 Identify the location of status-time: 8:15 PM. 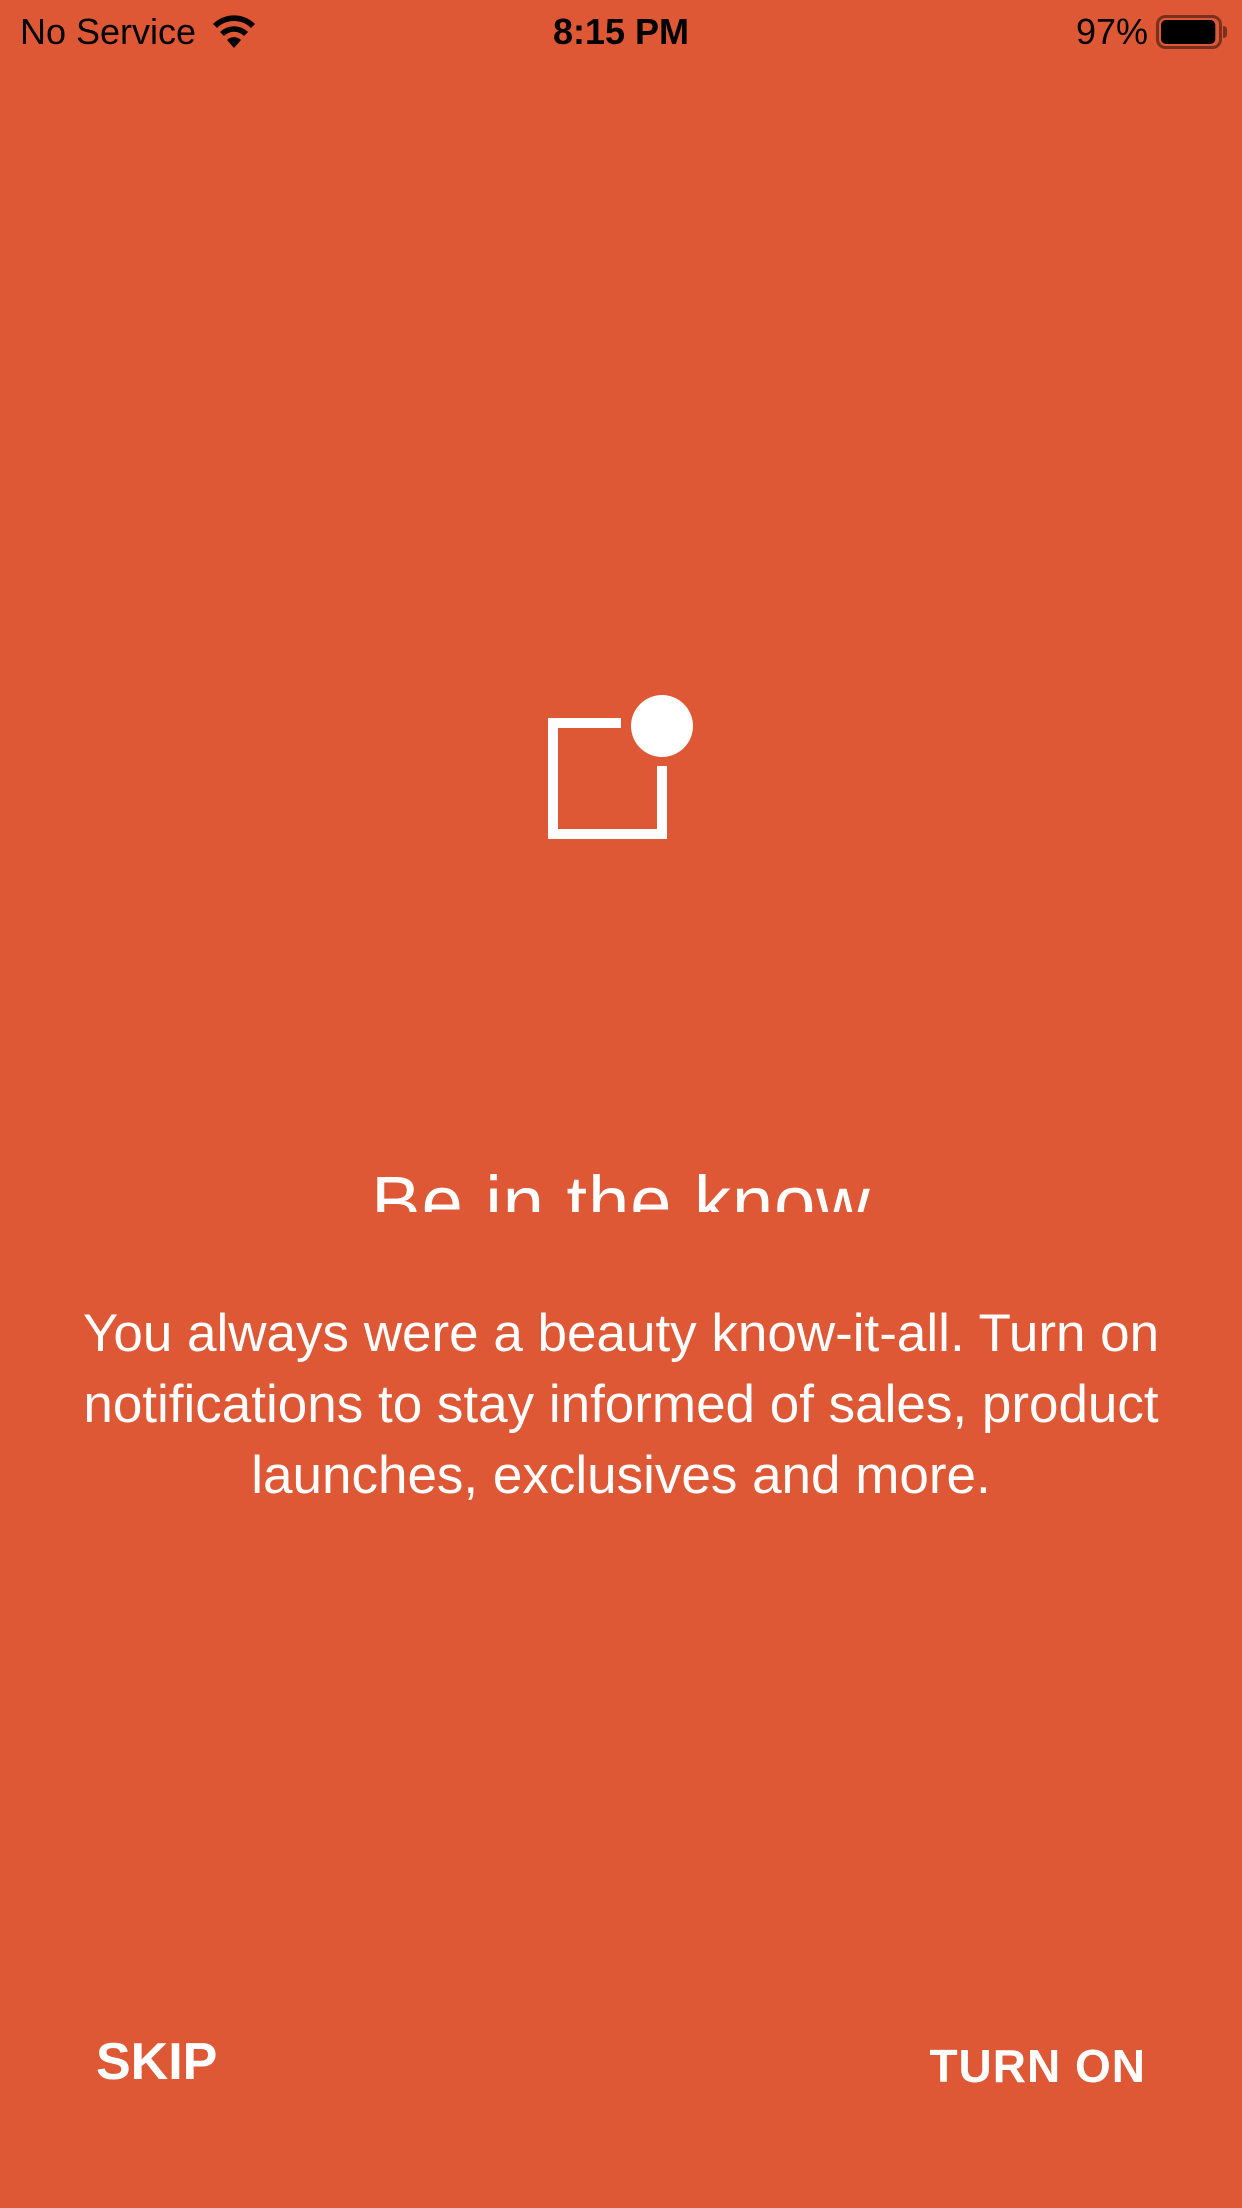
(621, 31).